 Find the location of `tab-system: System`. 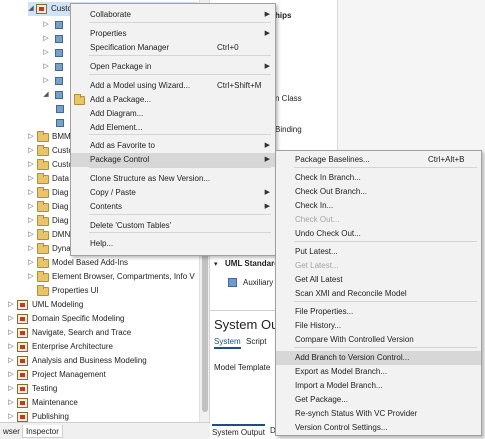

tab-system: System is located at coordinates (227, 342).